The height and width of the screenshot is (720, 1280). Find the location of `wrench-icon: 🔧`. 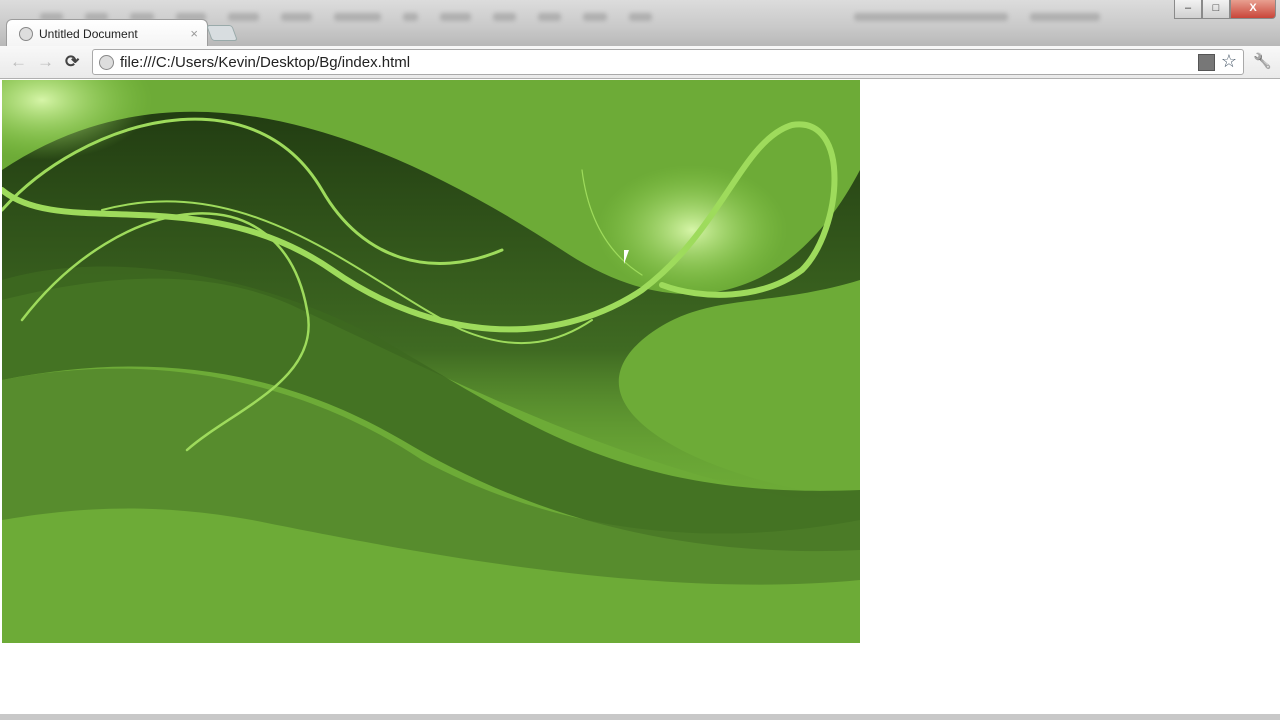

wrench-icon: 🔧 is located at coordinates (1262, 61).